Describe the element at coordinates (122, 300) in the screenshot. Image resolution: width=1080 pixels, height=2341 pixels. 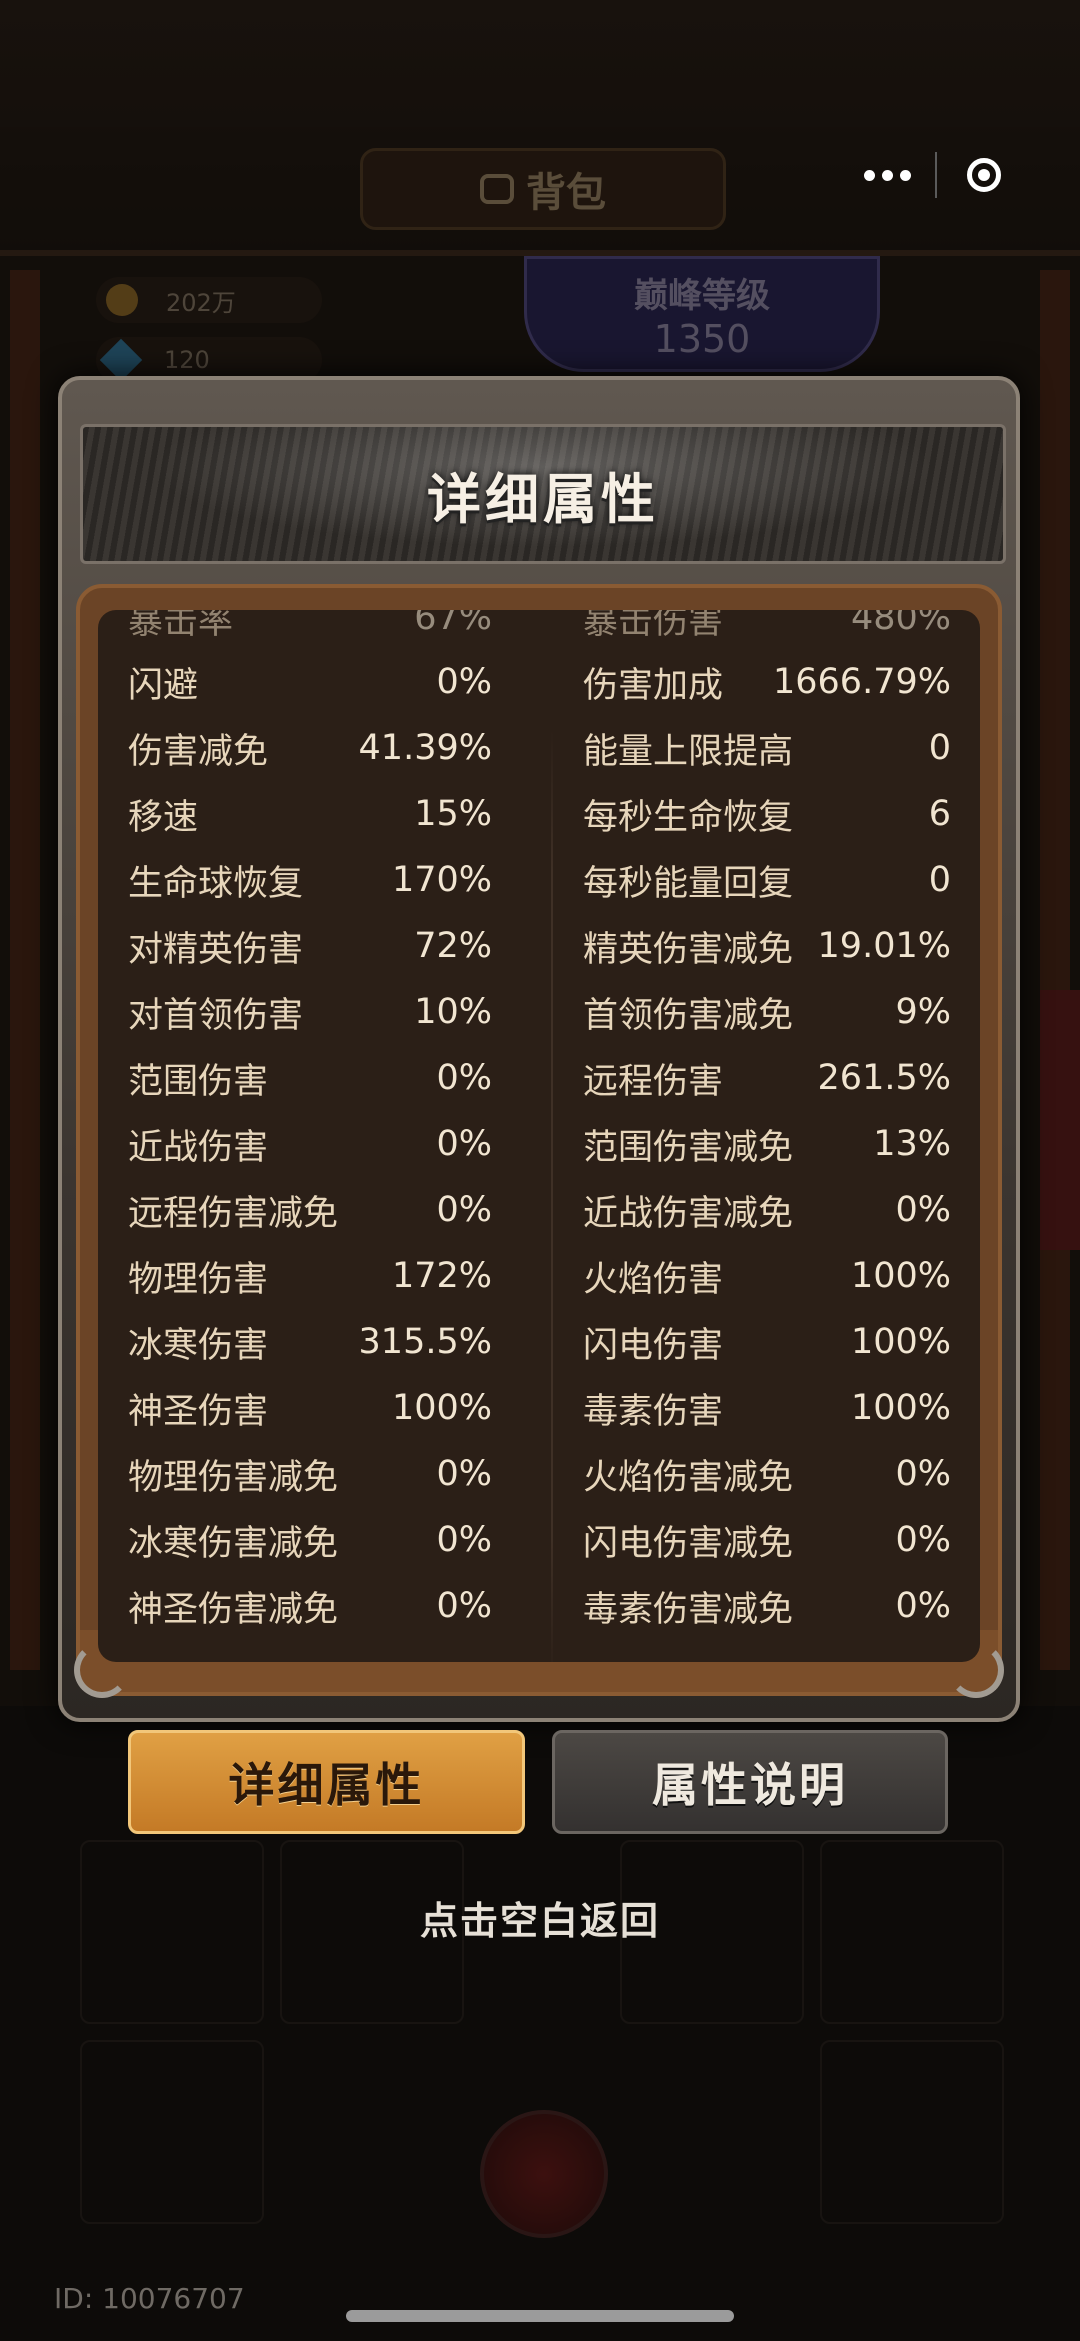
I see `coin-icon` at that location.